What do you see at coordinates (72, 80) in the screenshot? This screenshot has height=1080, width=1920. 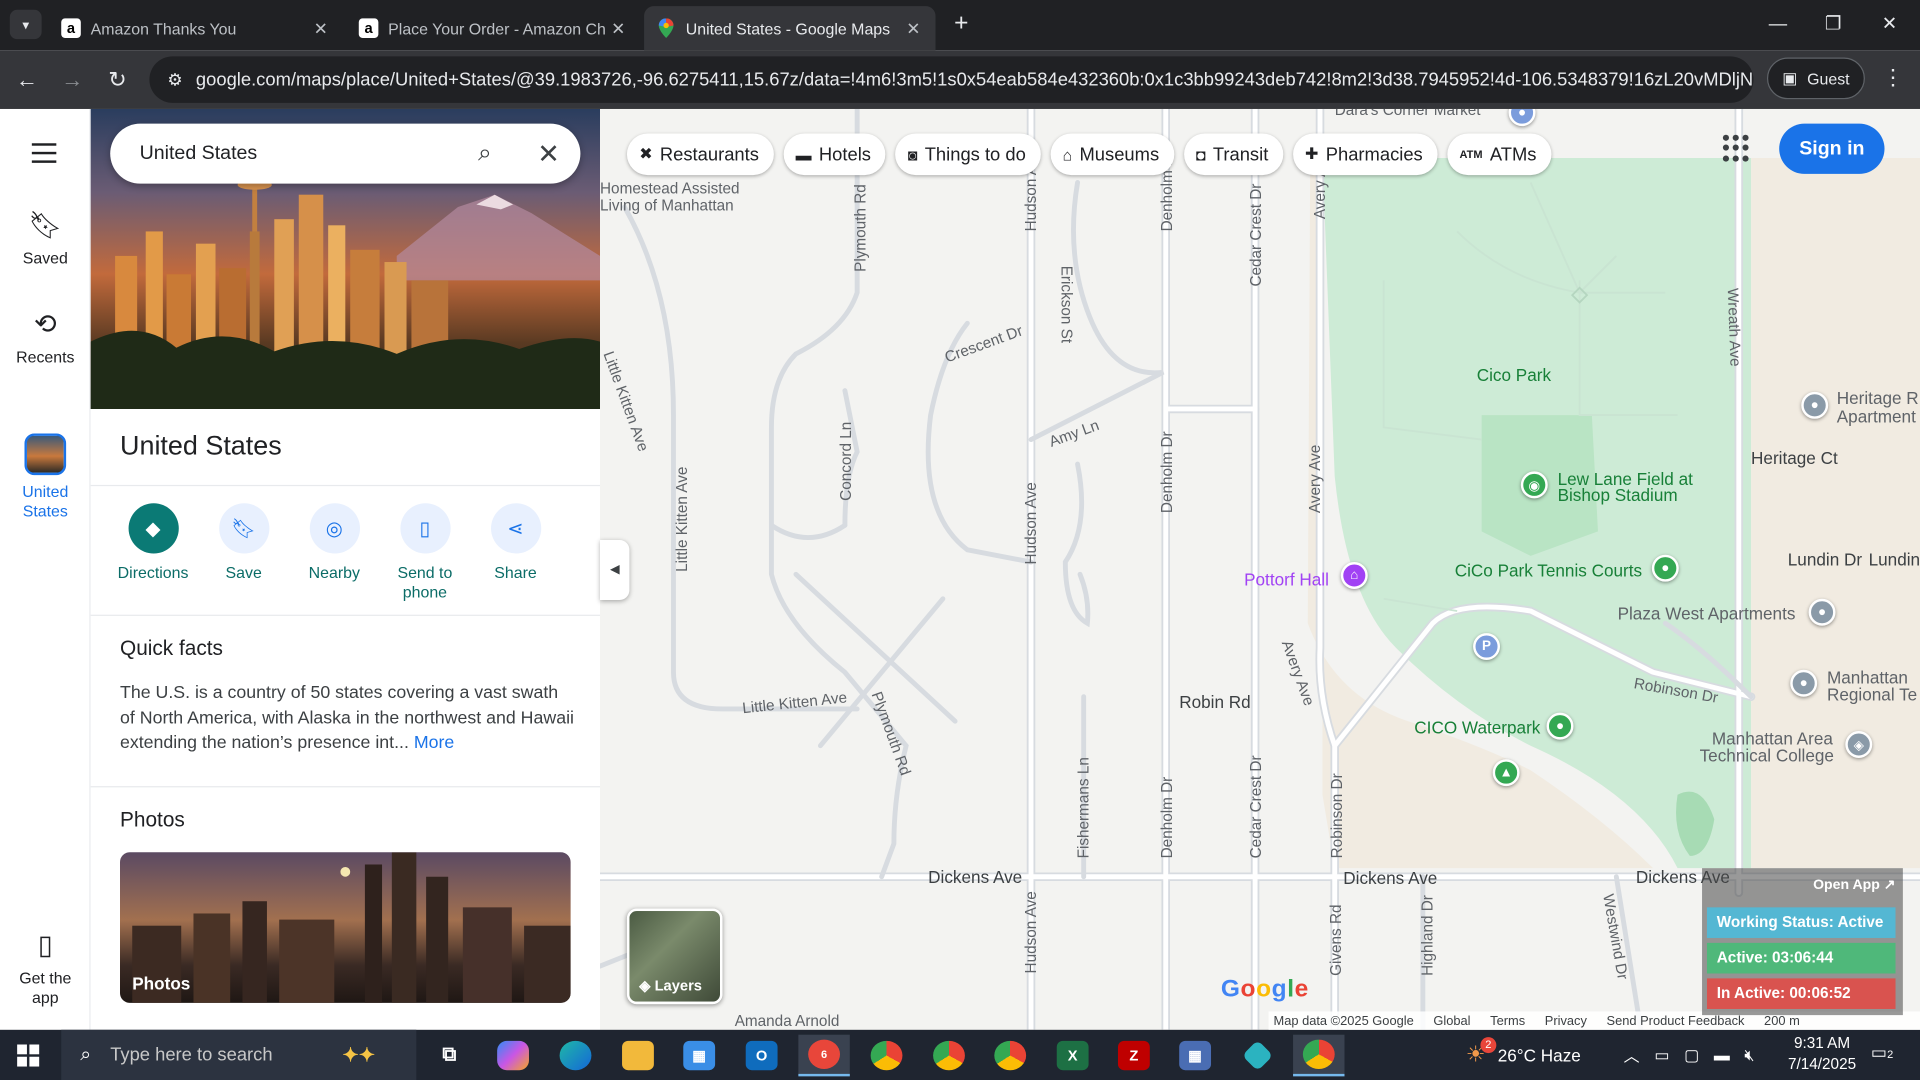 I see `forward-icon: →` at bounding box center [72, 80].